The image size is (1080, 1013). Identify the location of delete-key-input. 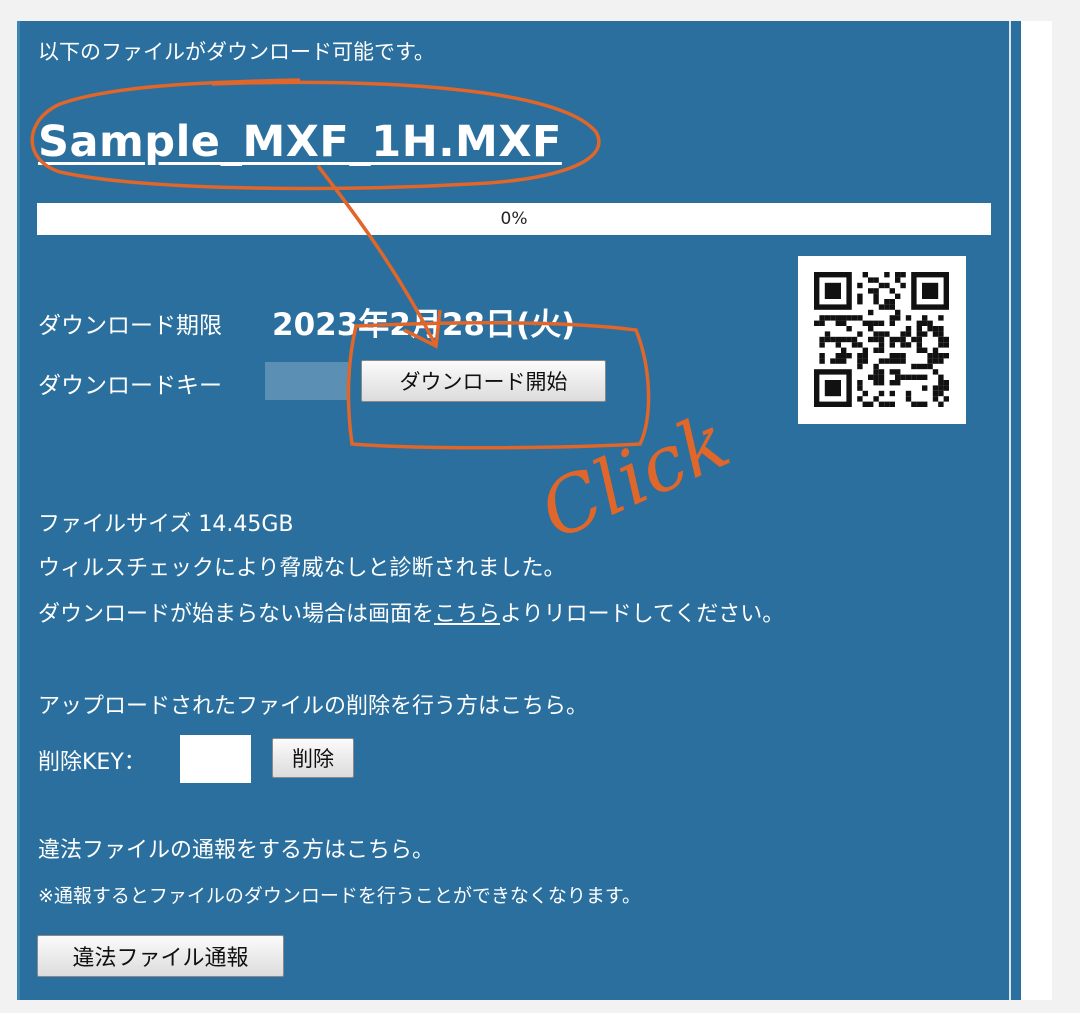
(215, 759).